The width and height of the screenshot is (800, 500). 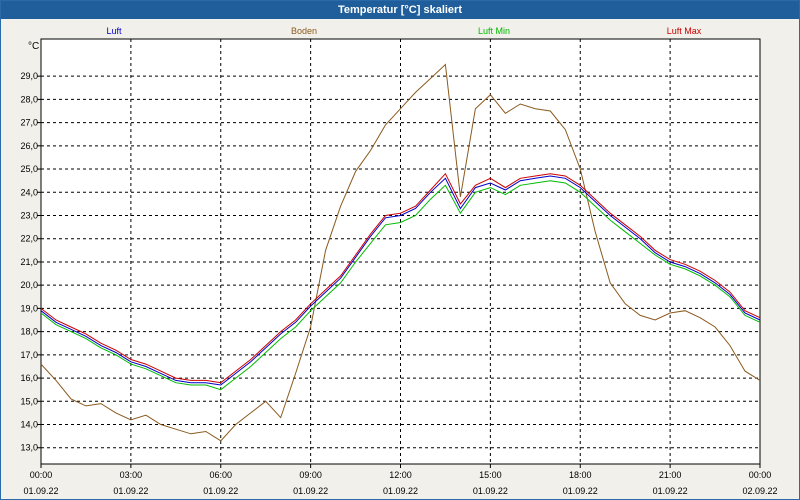 What do you see at coordinates (29, 146) in the screenshot?
I see `y-tick-label: 26,0` at bounding box center [29, 146].